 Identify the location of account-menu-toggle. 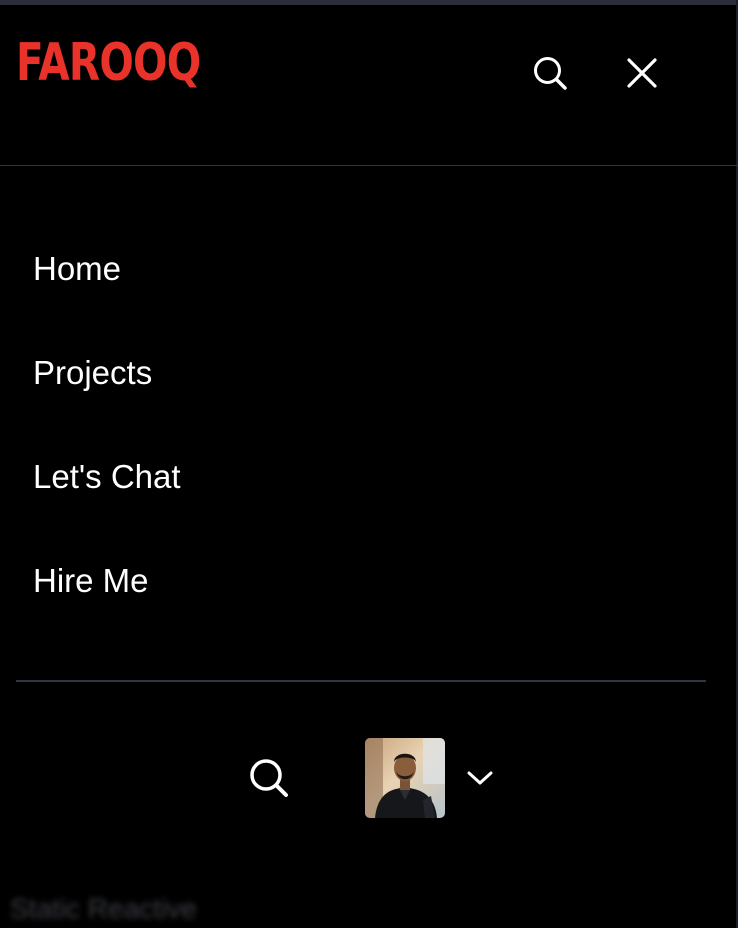
(480, 778).